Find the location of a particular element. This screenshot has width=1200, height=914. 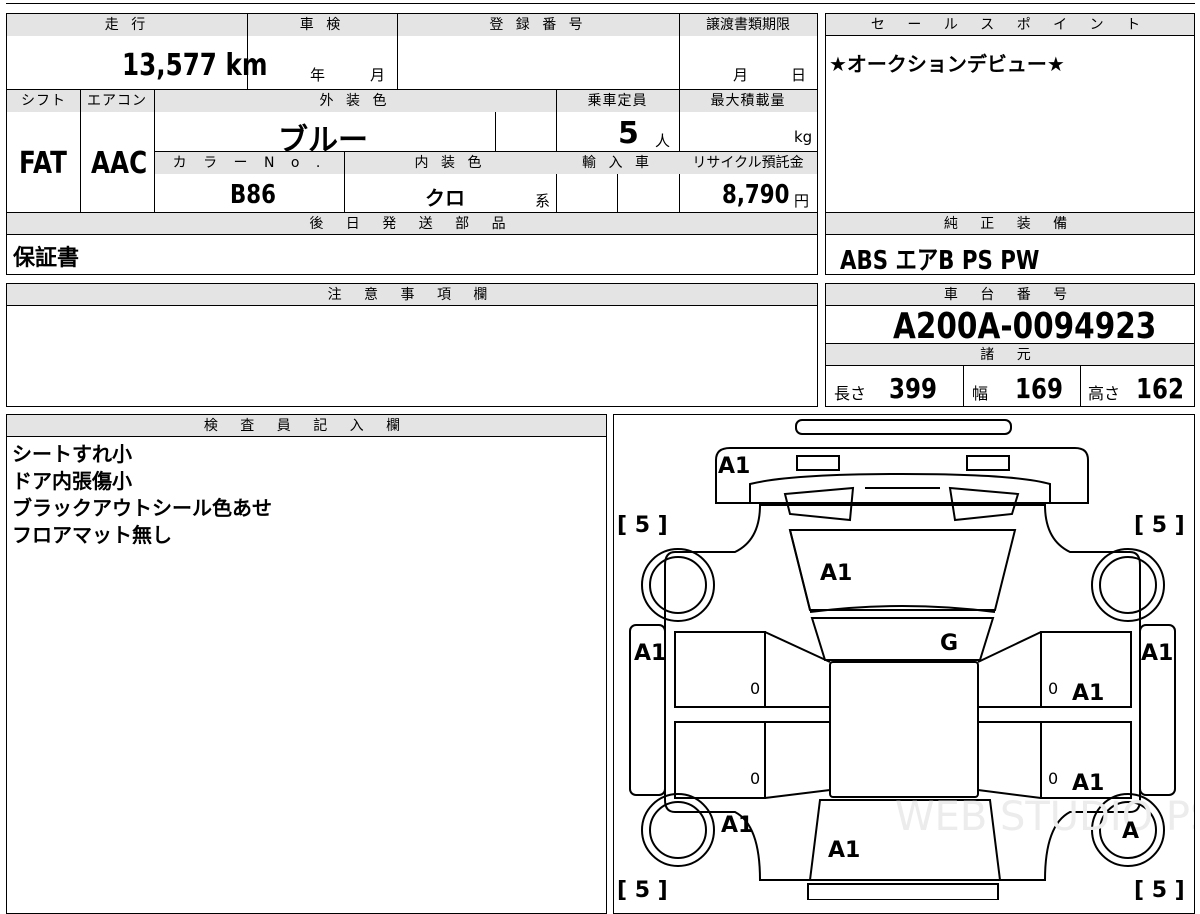

capacity-value: 5 is located at coordinates (628, 133).